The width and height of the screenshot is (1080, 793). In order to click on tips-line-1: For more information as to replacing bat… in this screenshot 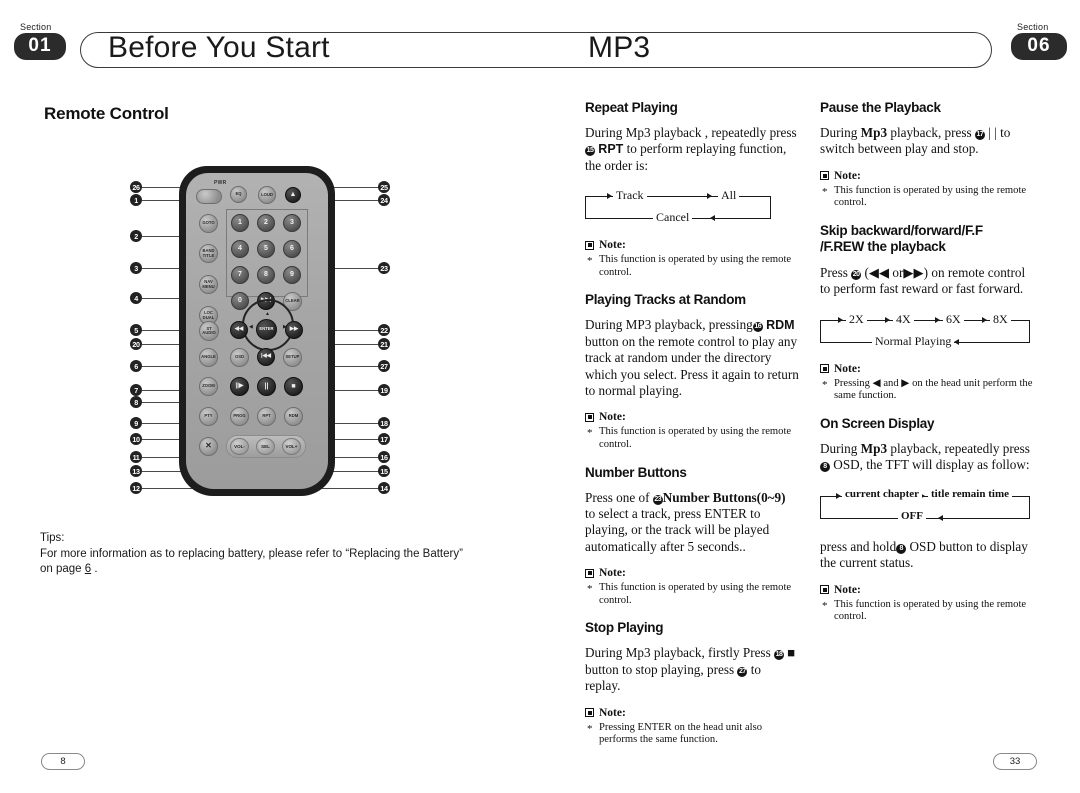, I will do `click(251, 553)`.